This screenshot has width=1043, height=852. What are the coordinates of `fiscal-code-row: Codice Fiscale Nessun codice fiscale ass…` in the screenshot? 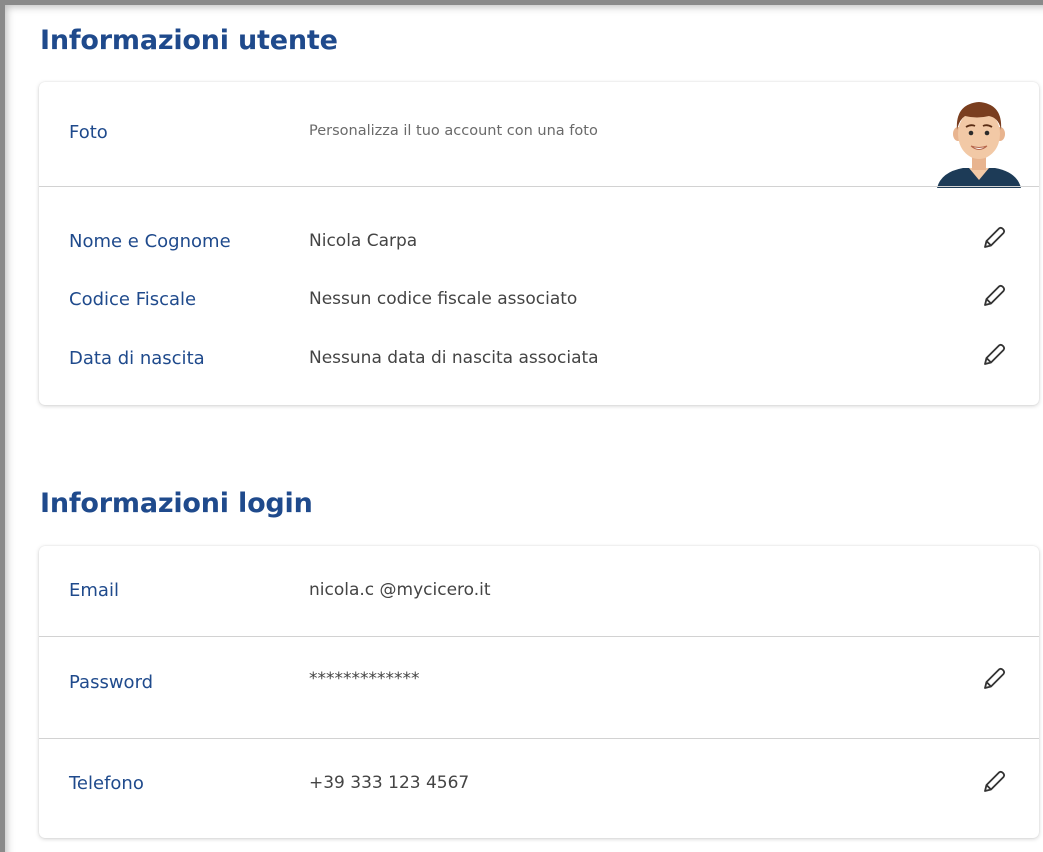 It's located at (539, 300).